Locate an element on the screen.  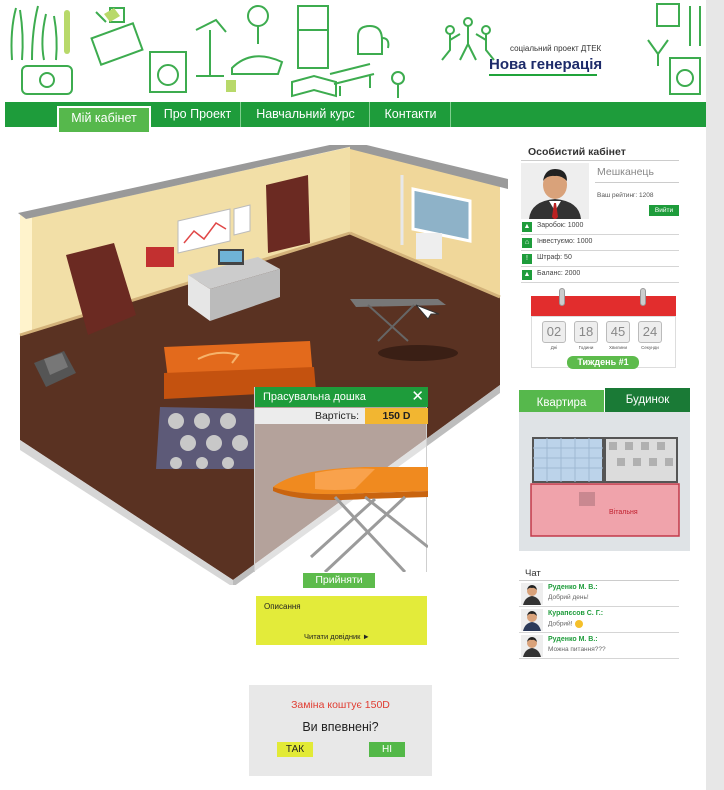
cabinet-title: Особистий кабінет is located at coordinates (577, 152).